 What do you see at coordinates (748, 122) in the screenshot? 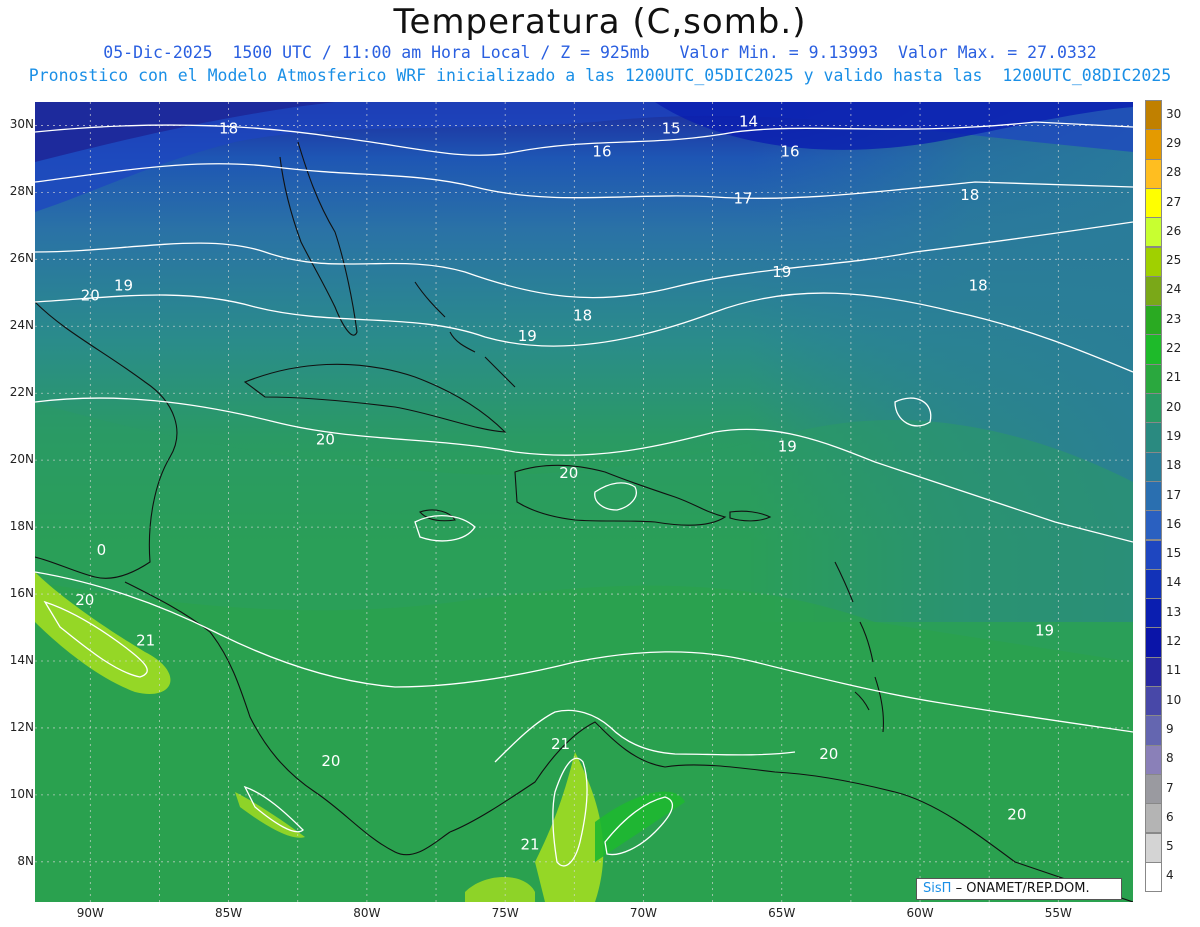
I see `contour-label: 14` at bounding box center [748, 122].